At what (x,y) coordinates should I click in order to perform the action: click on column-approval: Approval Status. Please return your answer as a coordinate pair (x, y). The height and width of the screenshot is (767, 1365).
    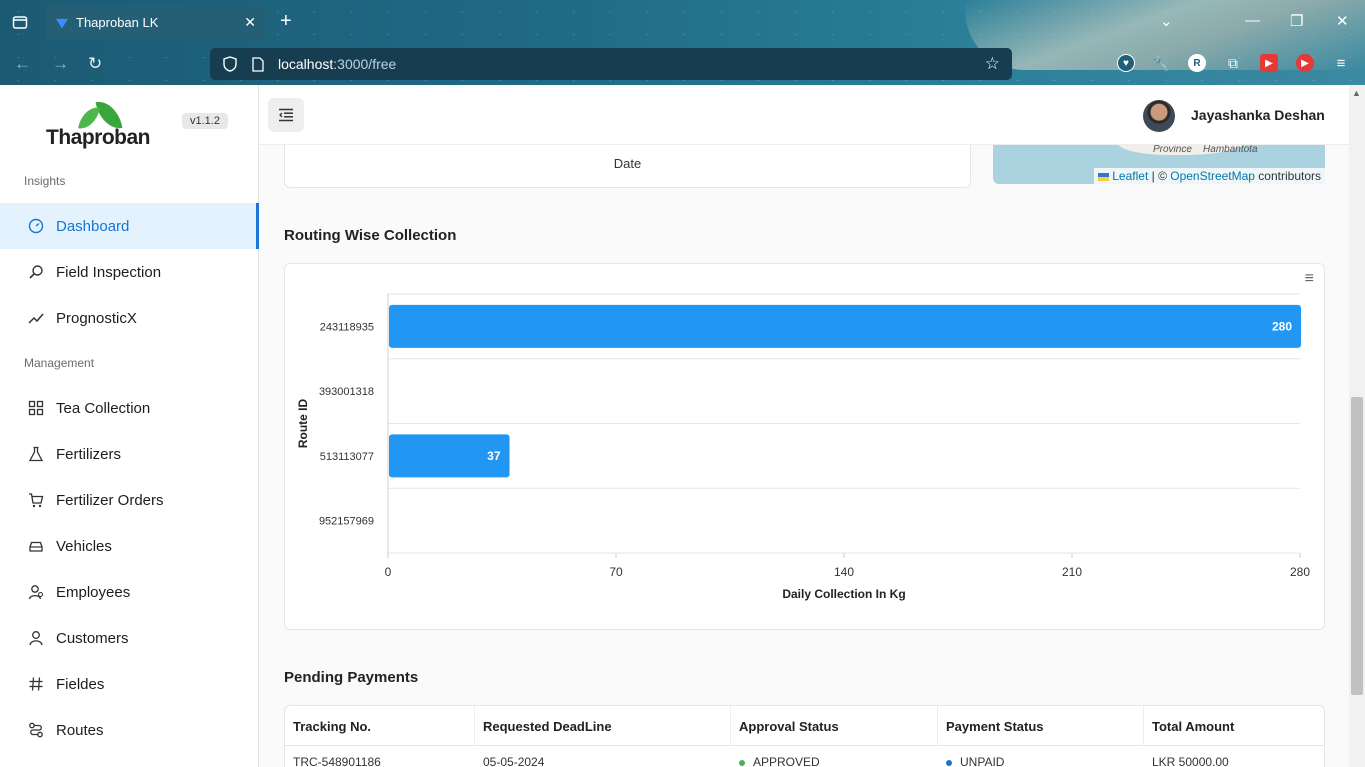
    Looking at the image, I should click on (834, 726).